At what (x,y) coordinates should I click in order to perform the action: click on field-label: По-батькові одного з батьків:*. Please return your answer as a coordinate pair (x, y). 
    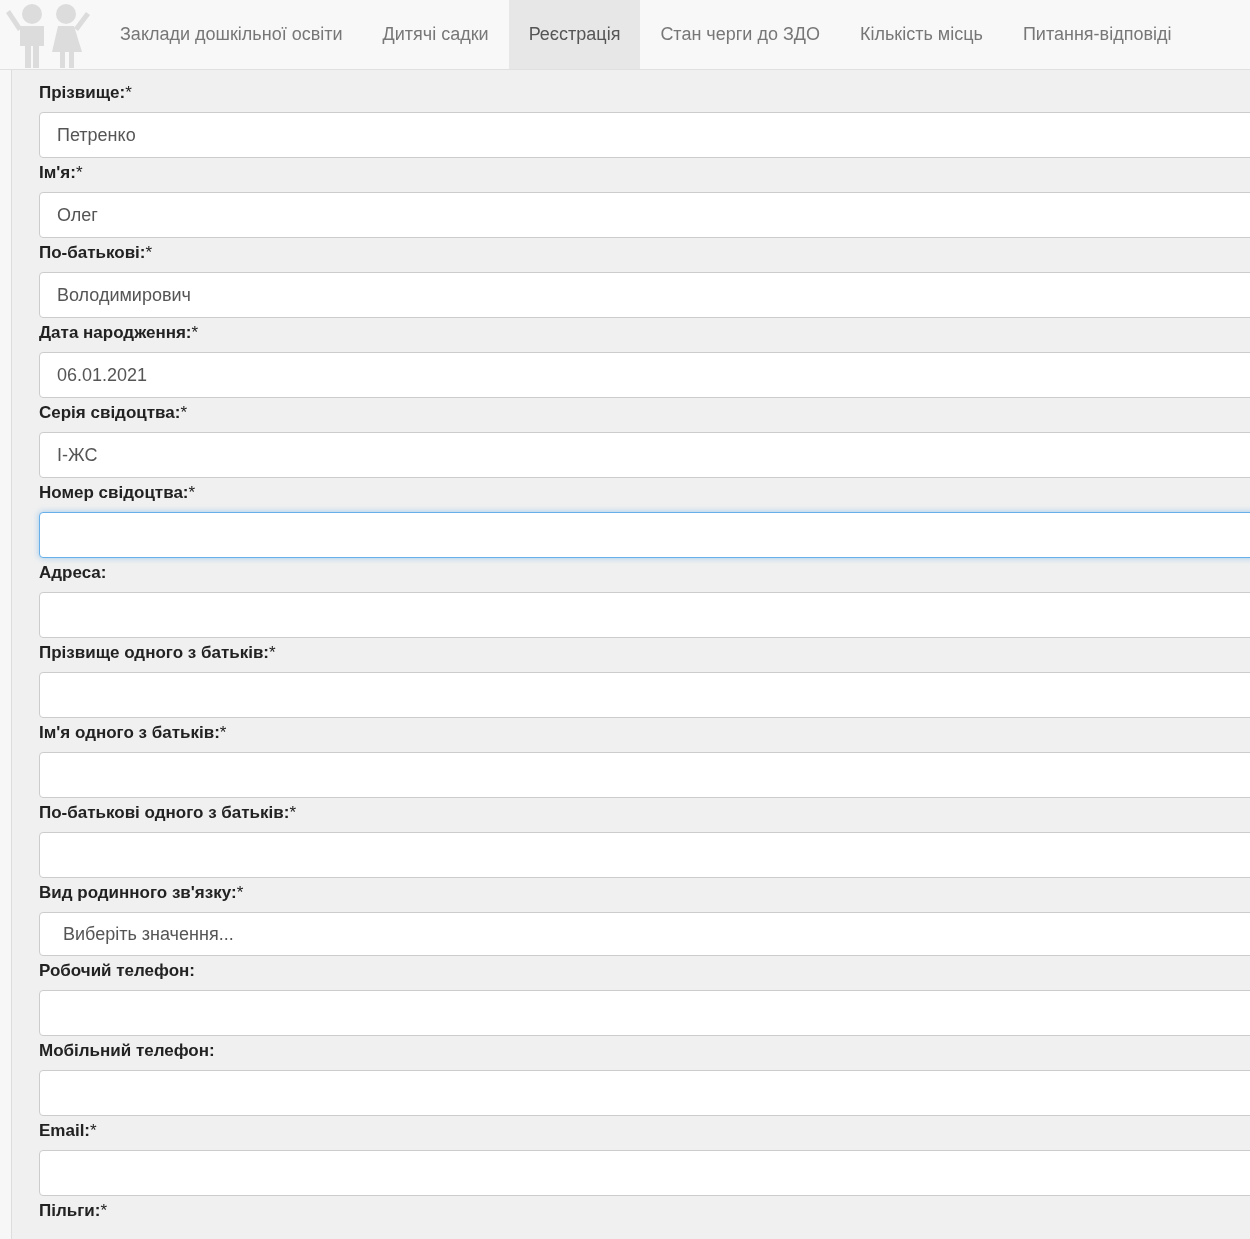
    Looking at the image, I should click on (168, 813).